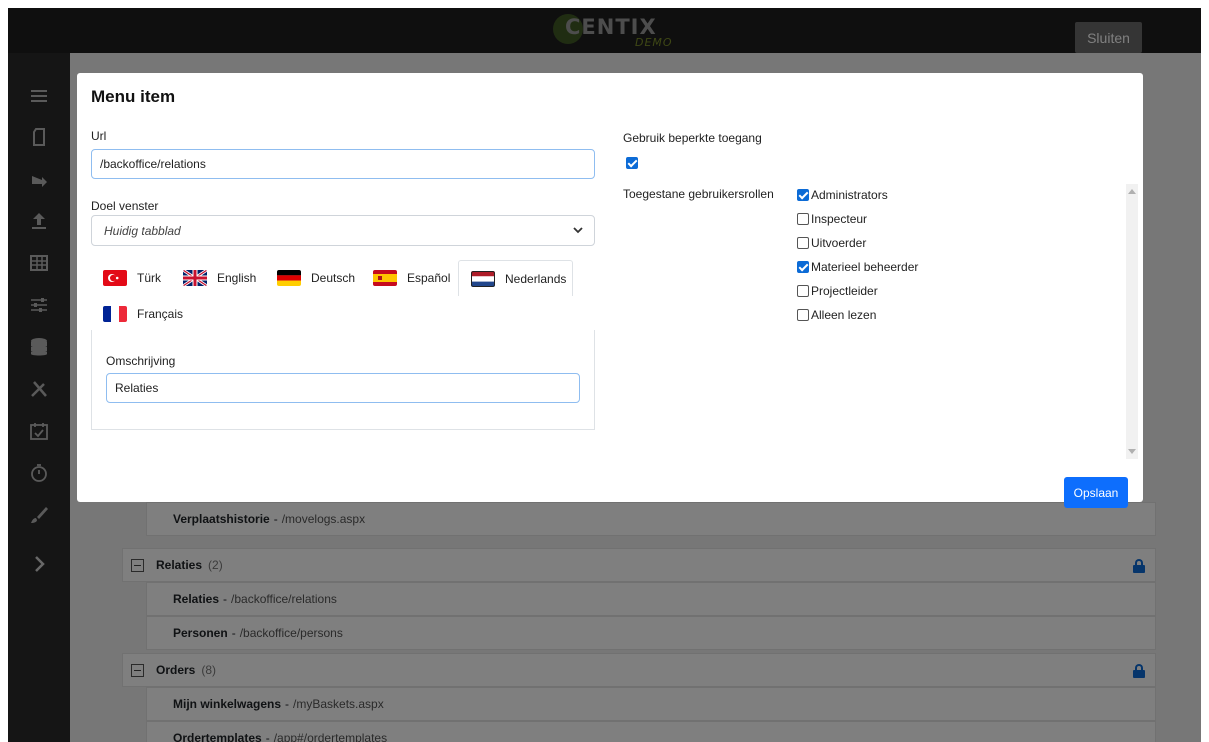 The image size is (1209, 742). Describe the element at coordinates (333, 278) in the screenshot. I see `tab-label: Deutsch` at that location.